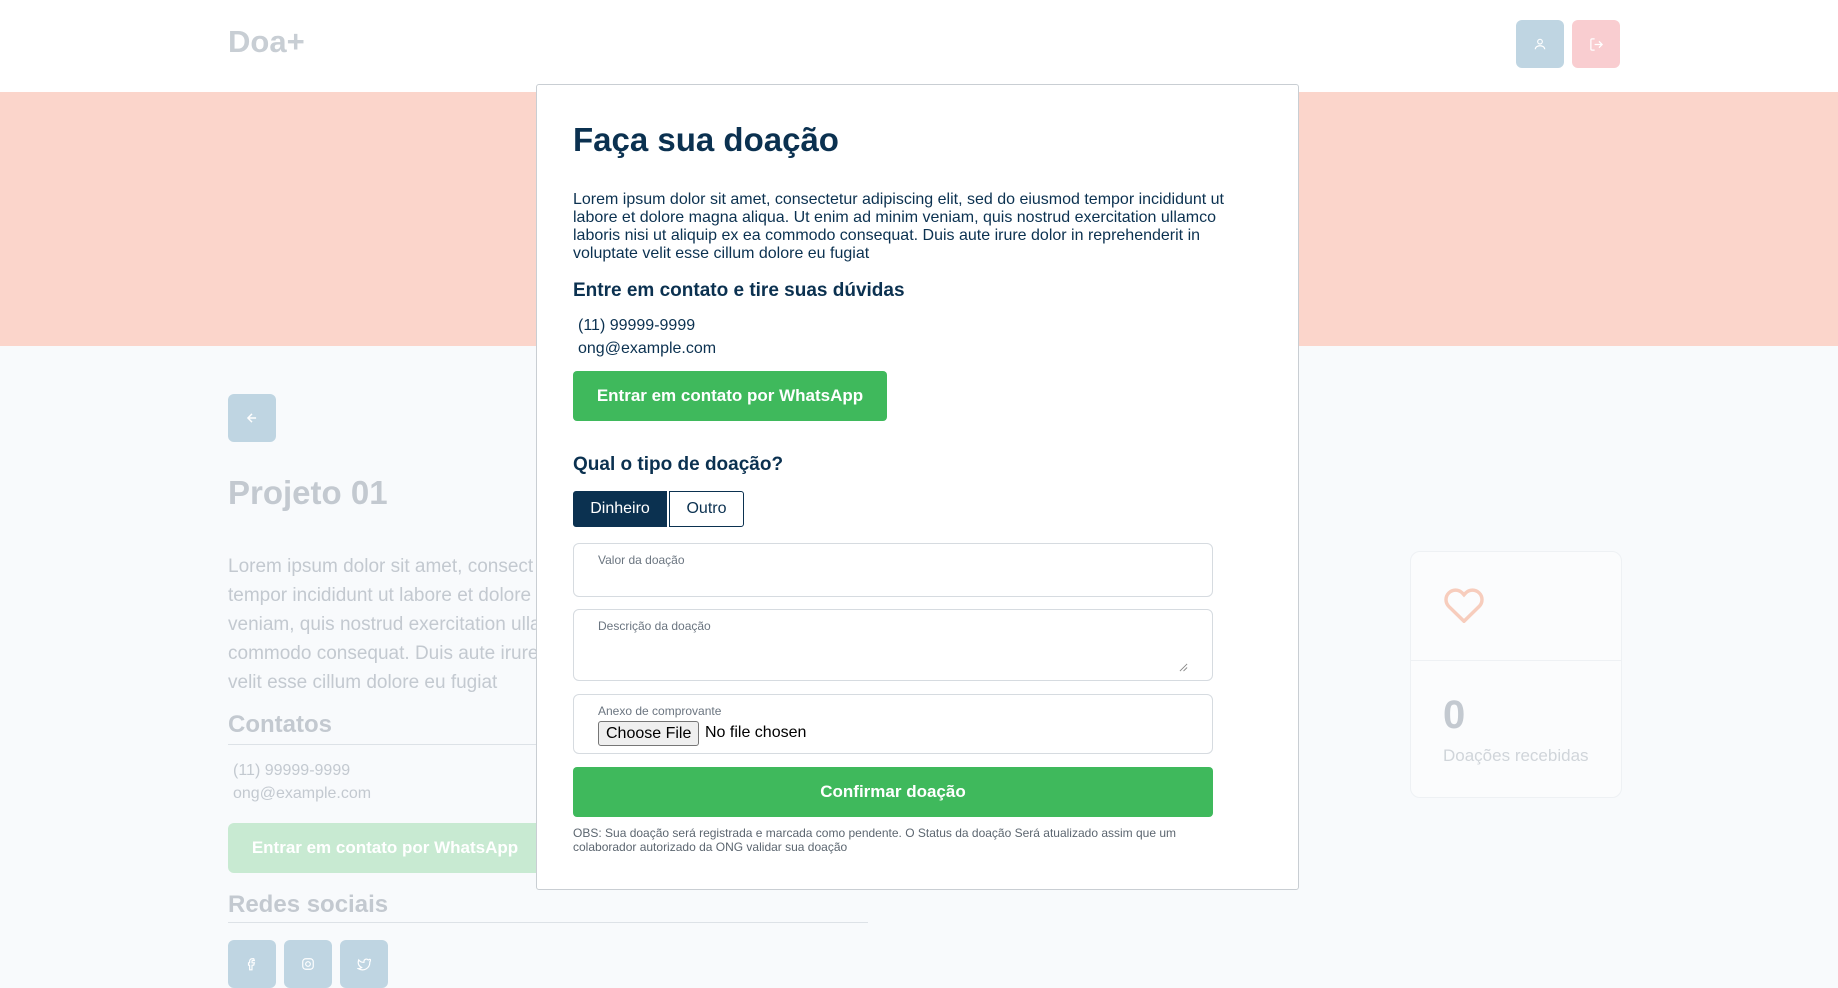 This screenshot has width=1838, height=988. What do you see at coordinates (266, 42) in the screenshot?
I see `brand-logo: Doa+` at bounding box center [266, 42].